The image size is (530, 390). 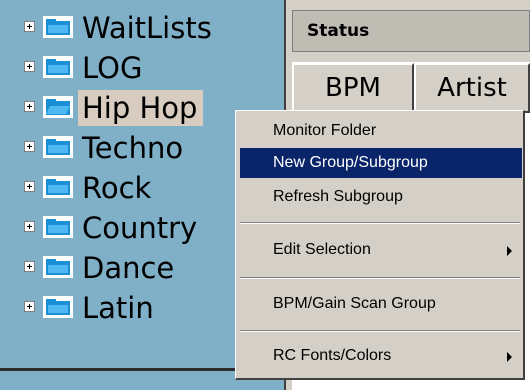 I want to click on tree-node-log: LOG, so click(x=142, y=68).